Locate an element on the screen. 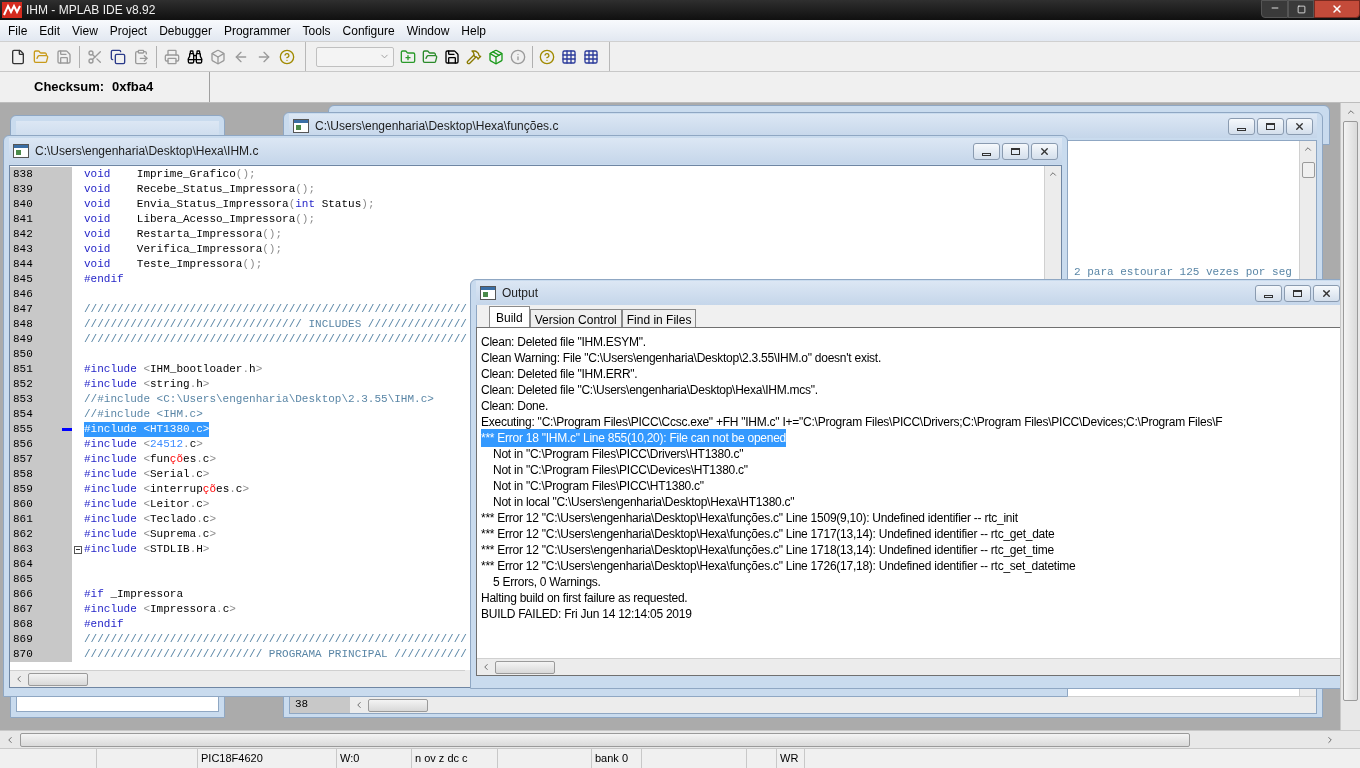 This screenshot has height=768, width=1360. line-number: 840 is located at coordinates (23, 205).